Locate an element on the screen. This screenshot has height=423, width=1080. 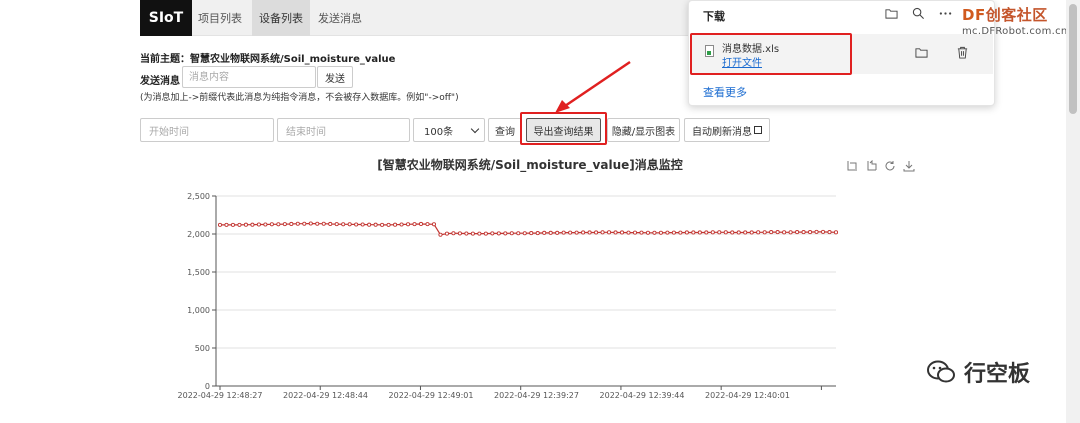
zoom-icon is located at coordinates (852, 166).